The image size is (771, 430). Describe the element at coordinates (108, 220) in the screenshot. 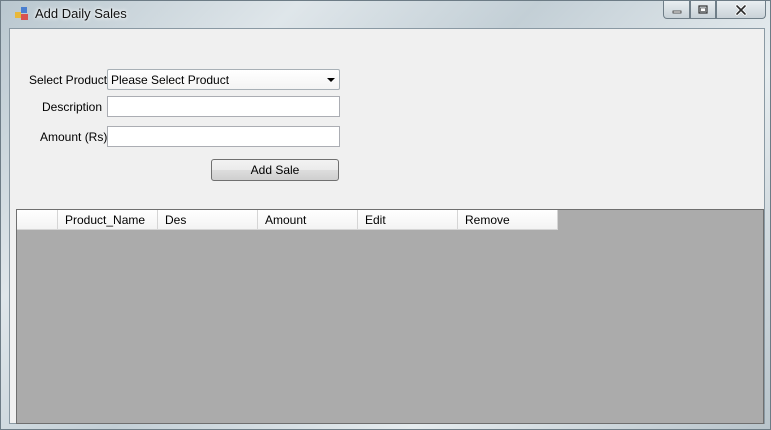

I see `column-header-product-name: Product_Name` at that location.